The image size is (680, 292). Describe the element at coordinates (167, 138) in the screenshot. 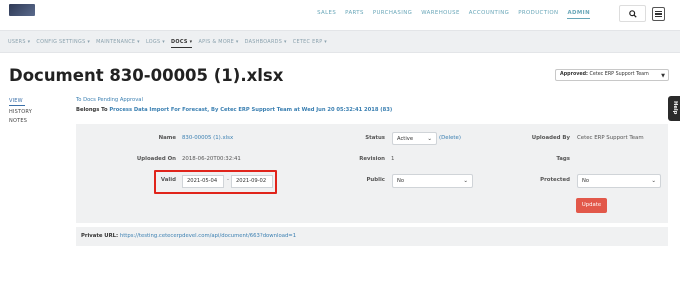

I see `name-label: Name` at that location.